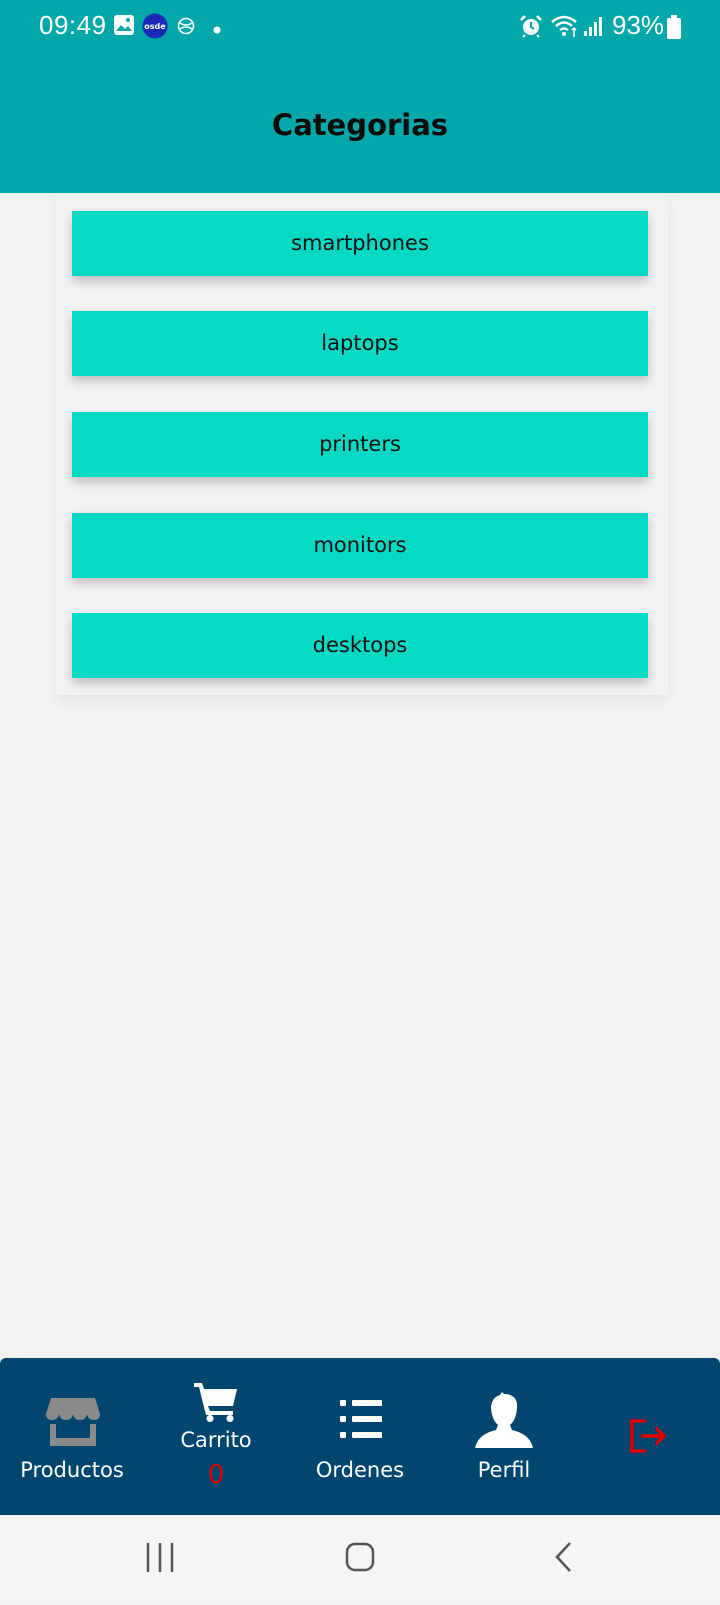  Describe the element at coordinates (674, 29) in the screenshot. I see `battery-icon` at that location.